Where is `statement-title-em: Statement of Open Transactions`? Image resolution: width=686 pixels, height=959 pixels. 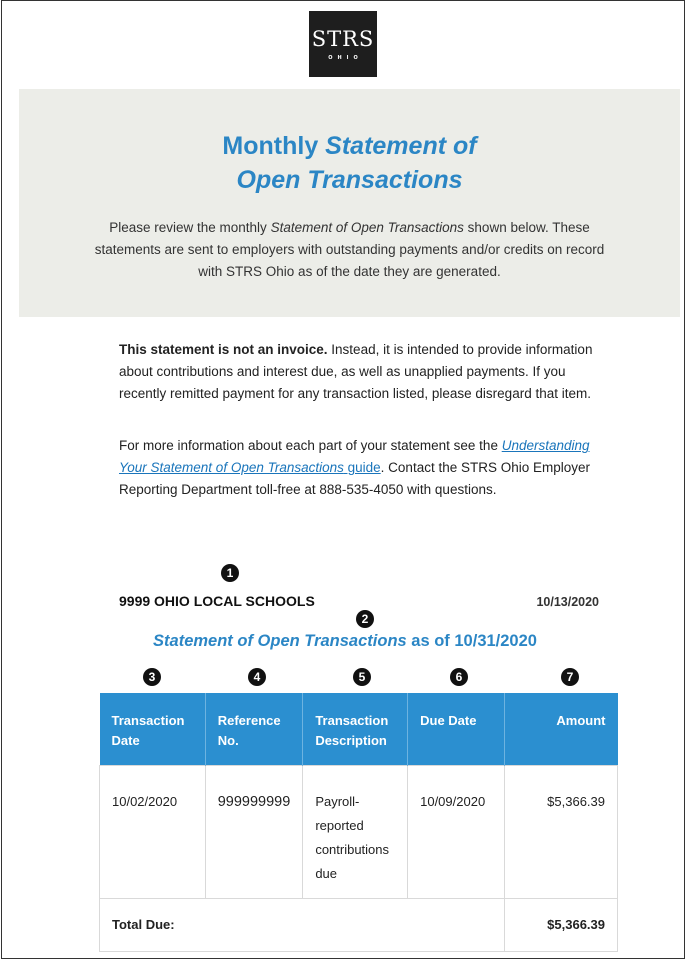 statement-title-em: Statement of Open Transactions is located at coordinates (280, 641).